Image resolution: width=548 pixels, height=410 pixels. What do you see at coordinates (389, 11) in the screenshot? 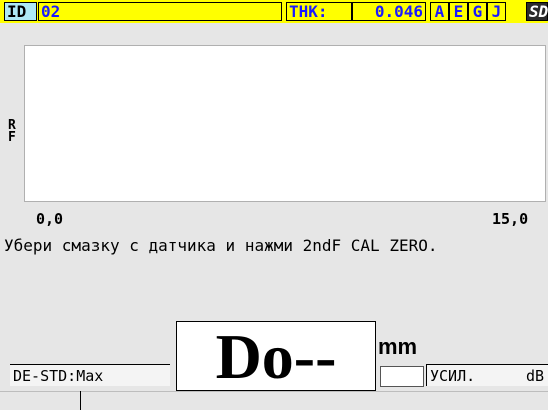
I see `thickness-value: 0.046` at bounding box center [389, 11].